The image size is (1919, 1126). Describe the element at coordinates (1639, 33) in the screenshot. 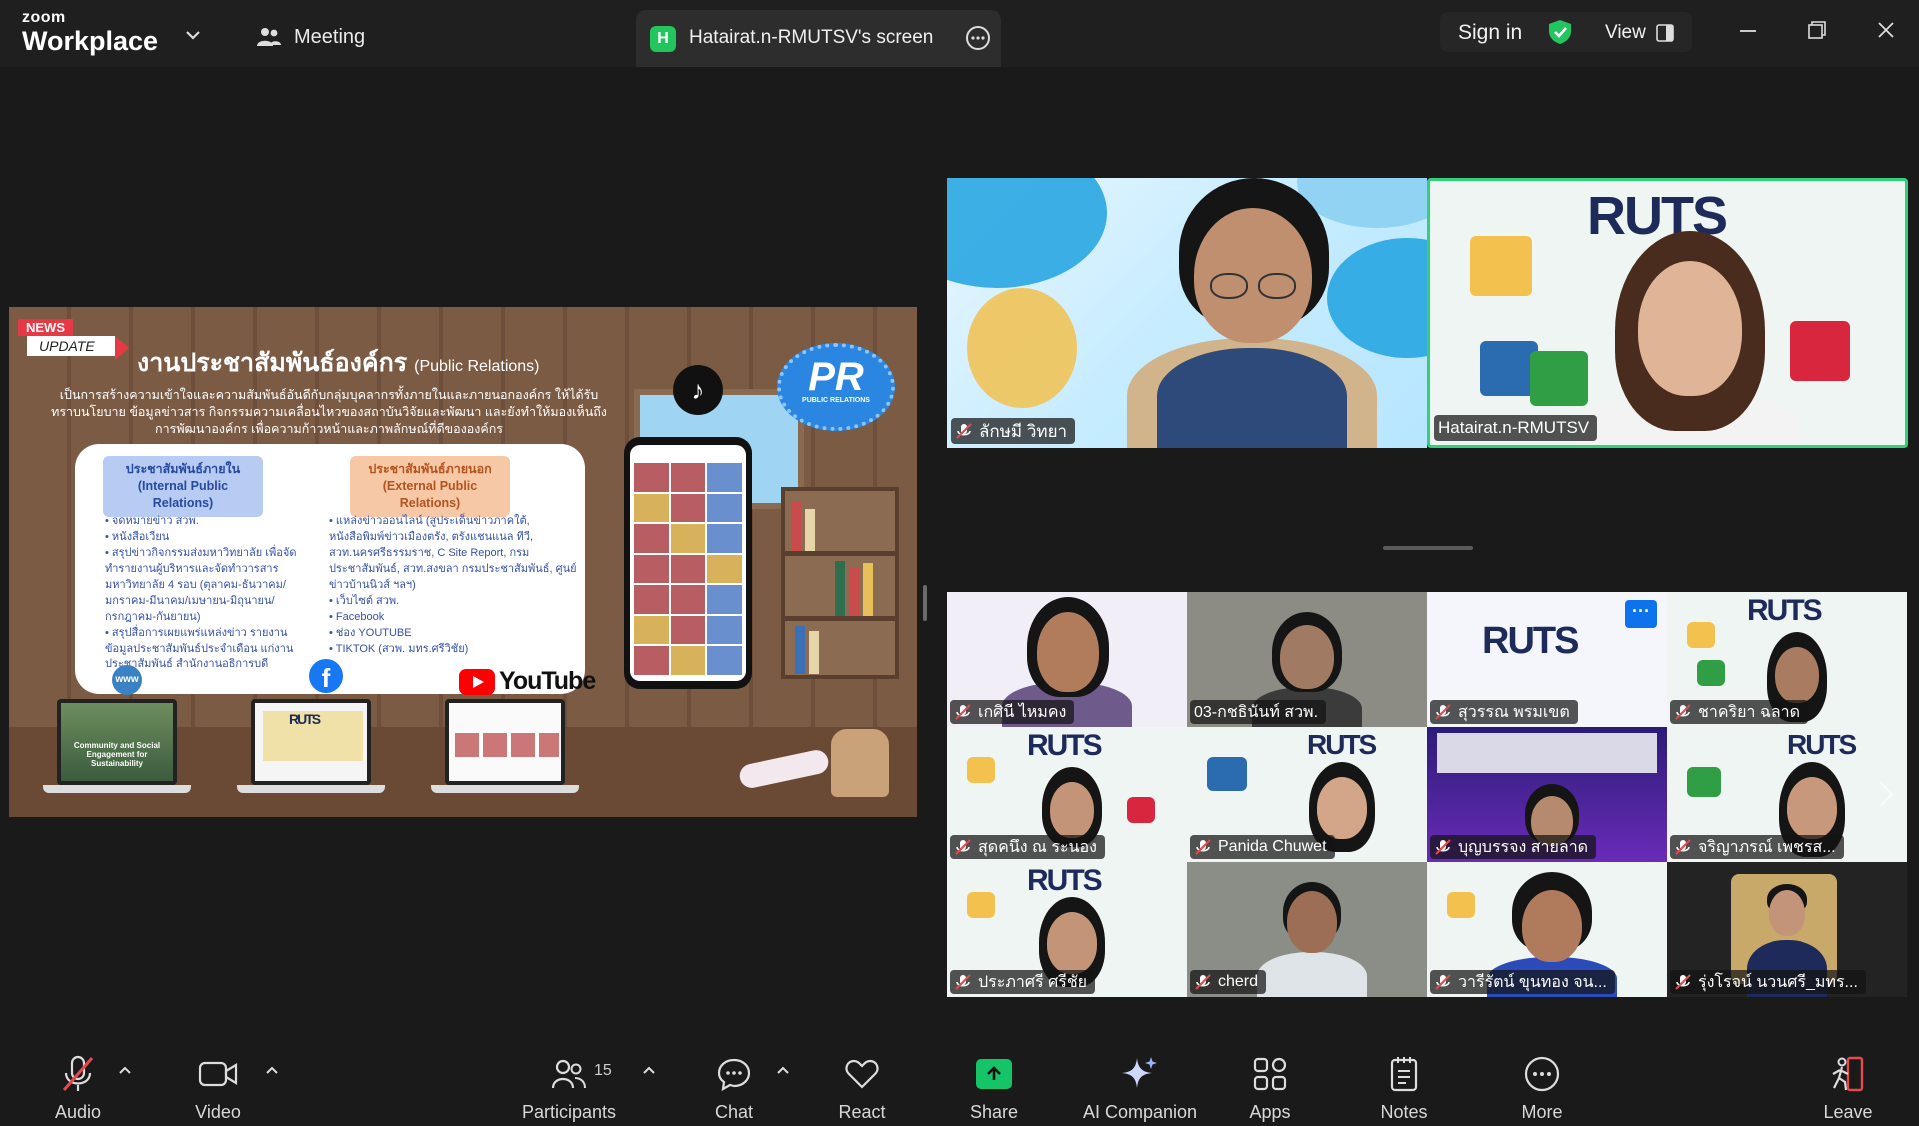

I see `view-button: View` at that location.